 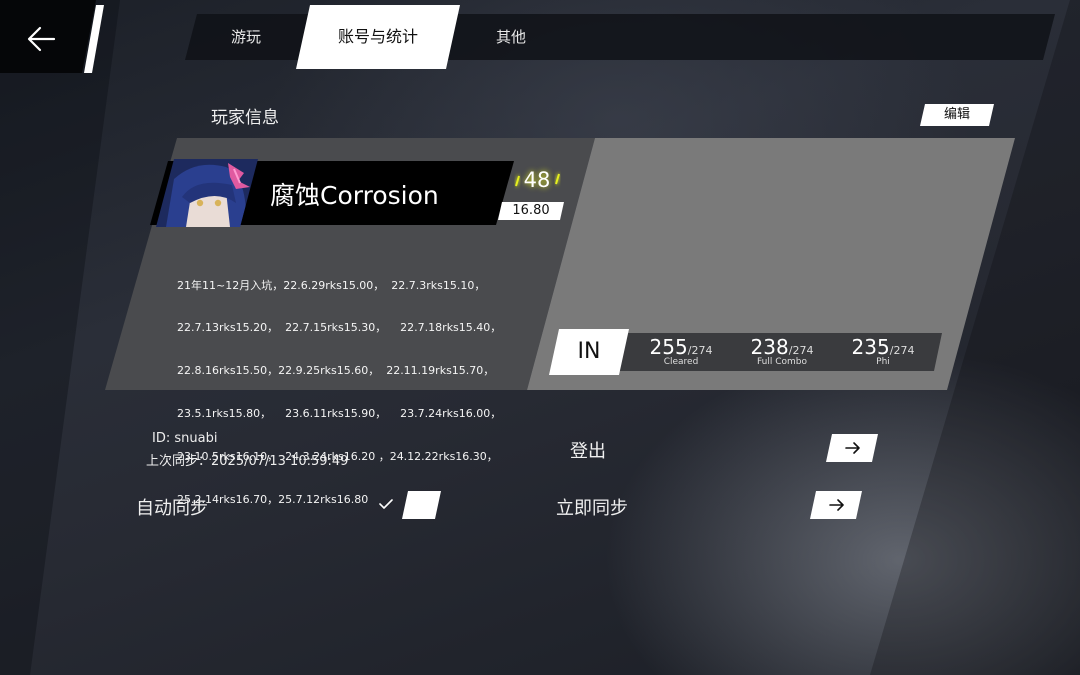 I want to click on stat-label: Phi, so click(x=883, y=362).